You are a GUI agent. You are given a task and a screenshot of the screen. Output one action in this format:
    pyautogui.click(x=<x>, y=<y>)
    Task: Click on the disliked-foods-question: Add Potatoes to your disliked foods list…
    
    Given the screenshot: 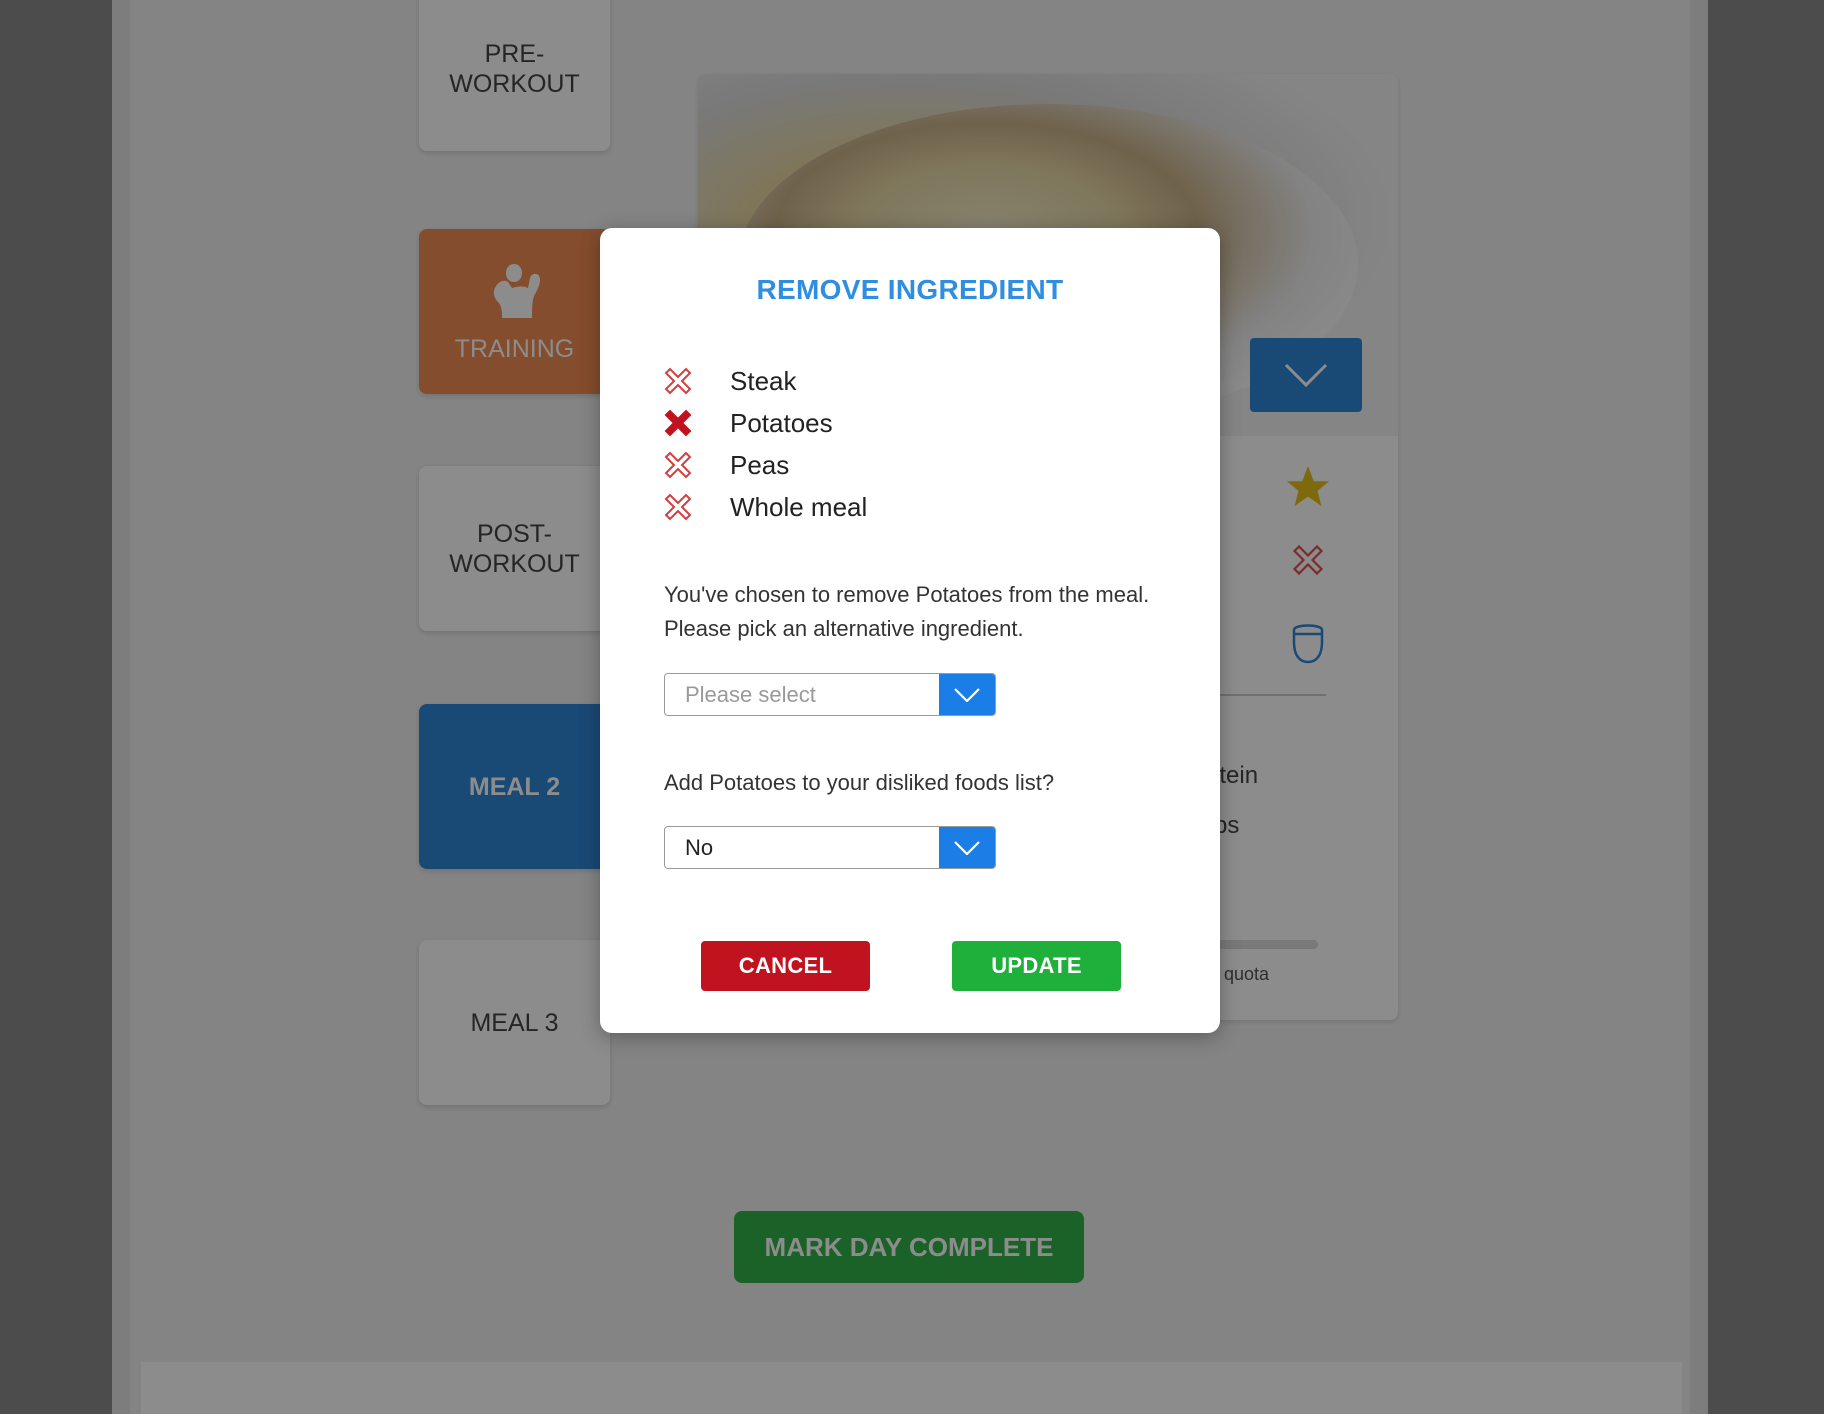 What is the action you would take?
    pyautogui.click(x=859, y=782)
    